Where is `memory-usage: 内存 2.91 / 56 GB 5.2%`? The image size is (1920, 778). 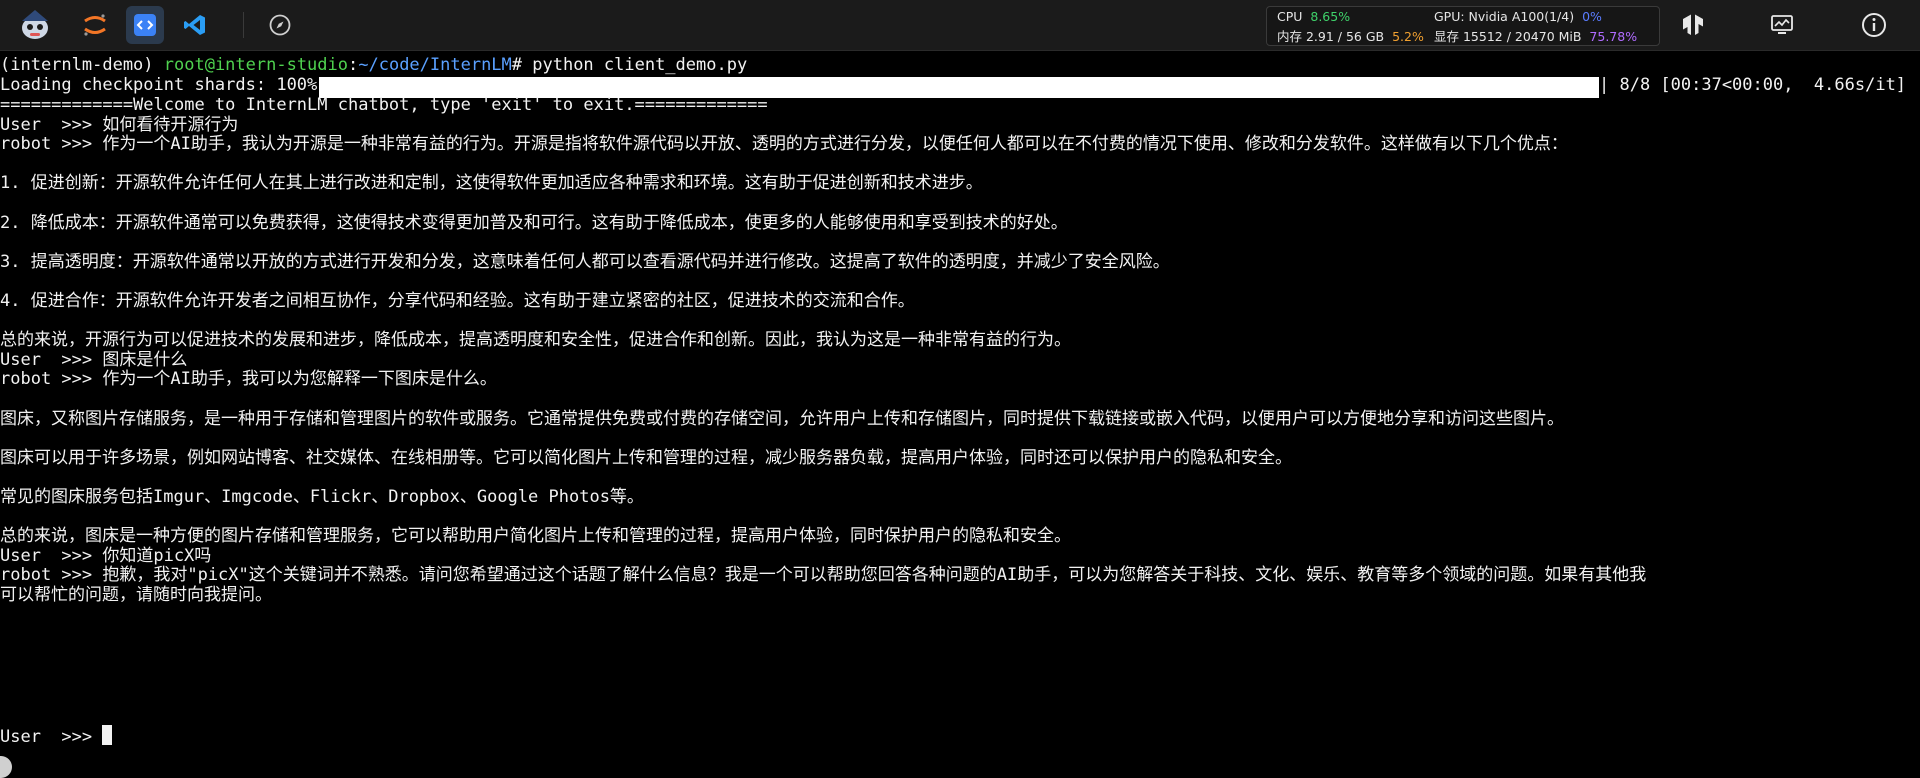 memory-usage: 内存 2.91 / 56 GB 5.2% is located at coordinates (1350, 35).